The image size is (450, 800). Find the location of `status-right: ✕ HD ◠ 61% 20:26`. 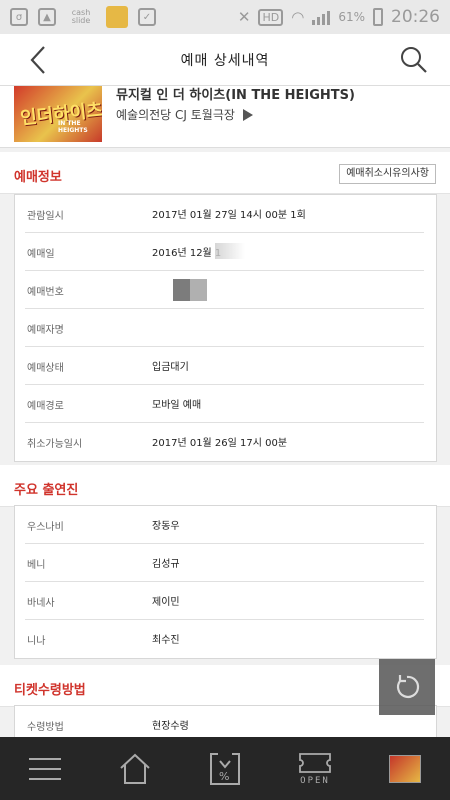

status-right: ✕ HD ◠ 61% 20:26 is located at coordinates (339, 17).